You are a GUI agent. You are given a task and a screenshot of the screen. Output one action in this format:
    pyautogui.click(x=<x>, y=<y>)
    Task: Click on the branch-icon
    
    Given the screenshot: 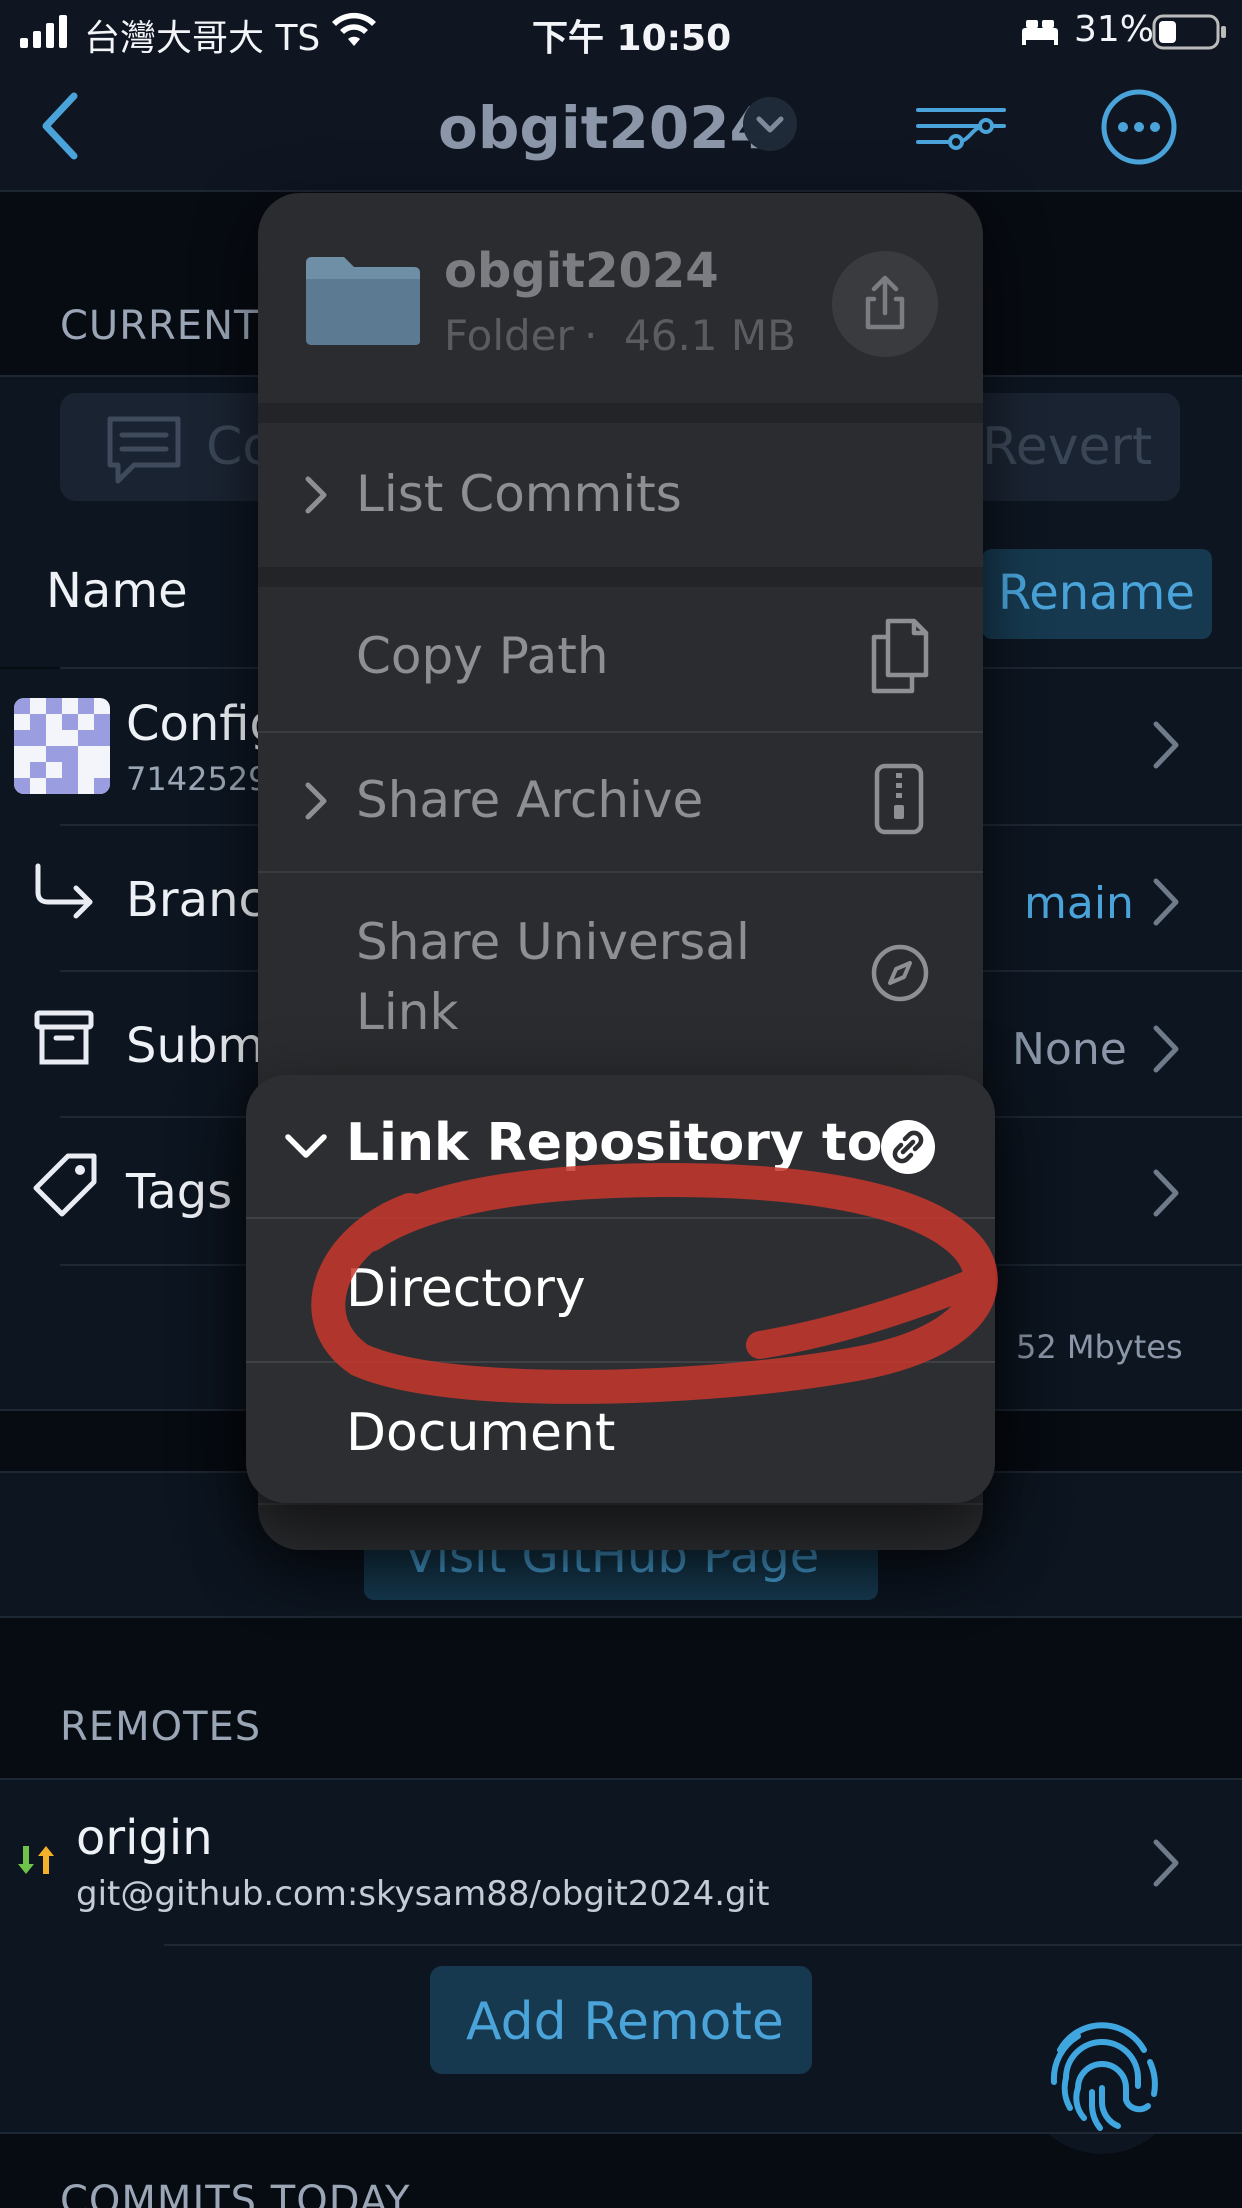 What is the action you would take?
    pyautogui.click(x=65, y=894)
    